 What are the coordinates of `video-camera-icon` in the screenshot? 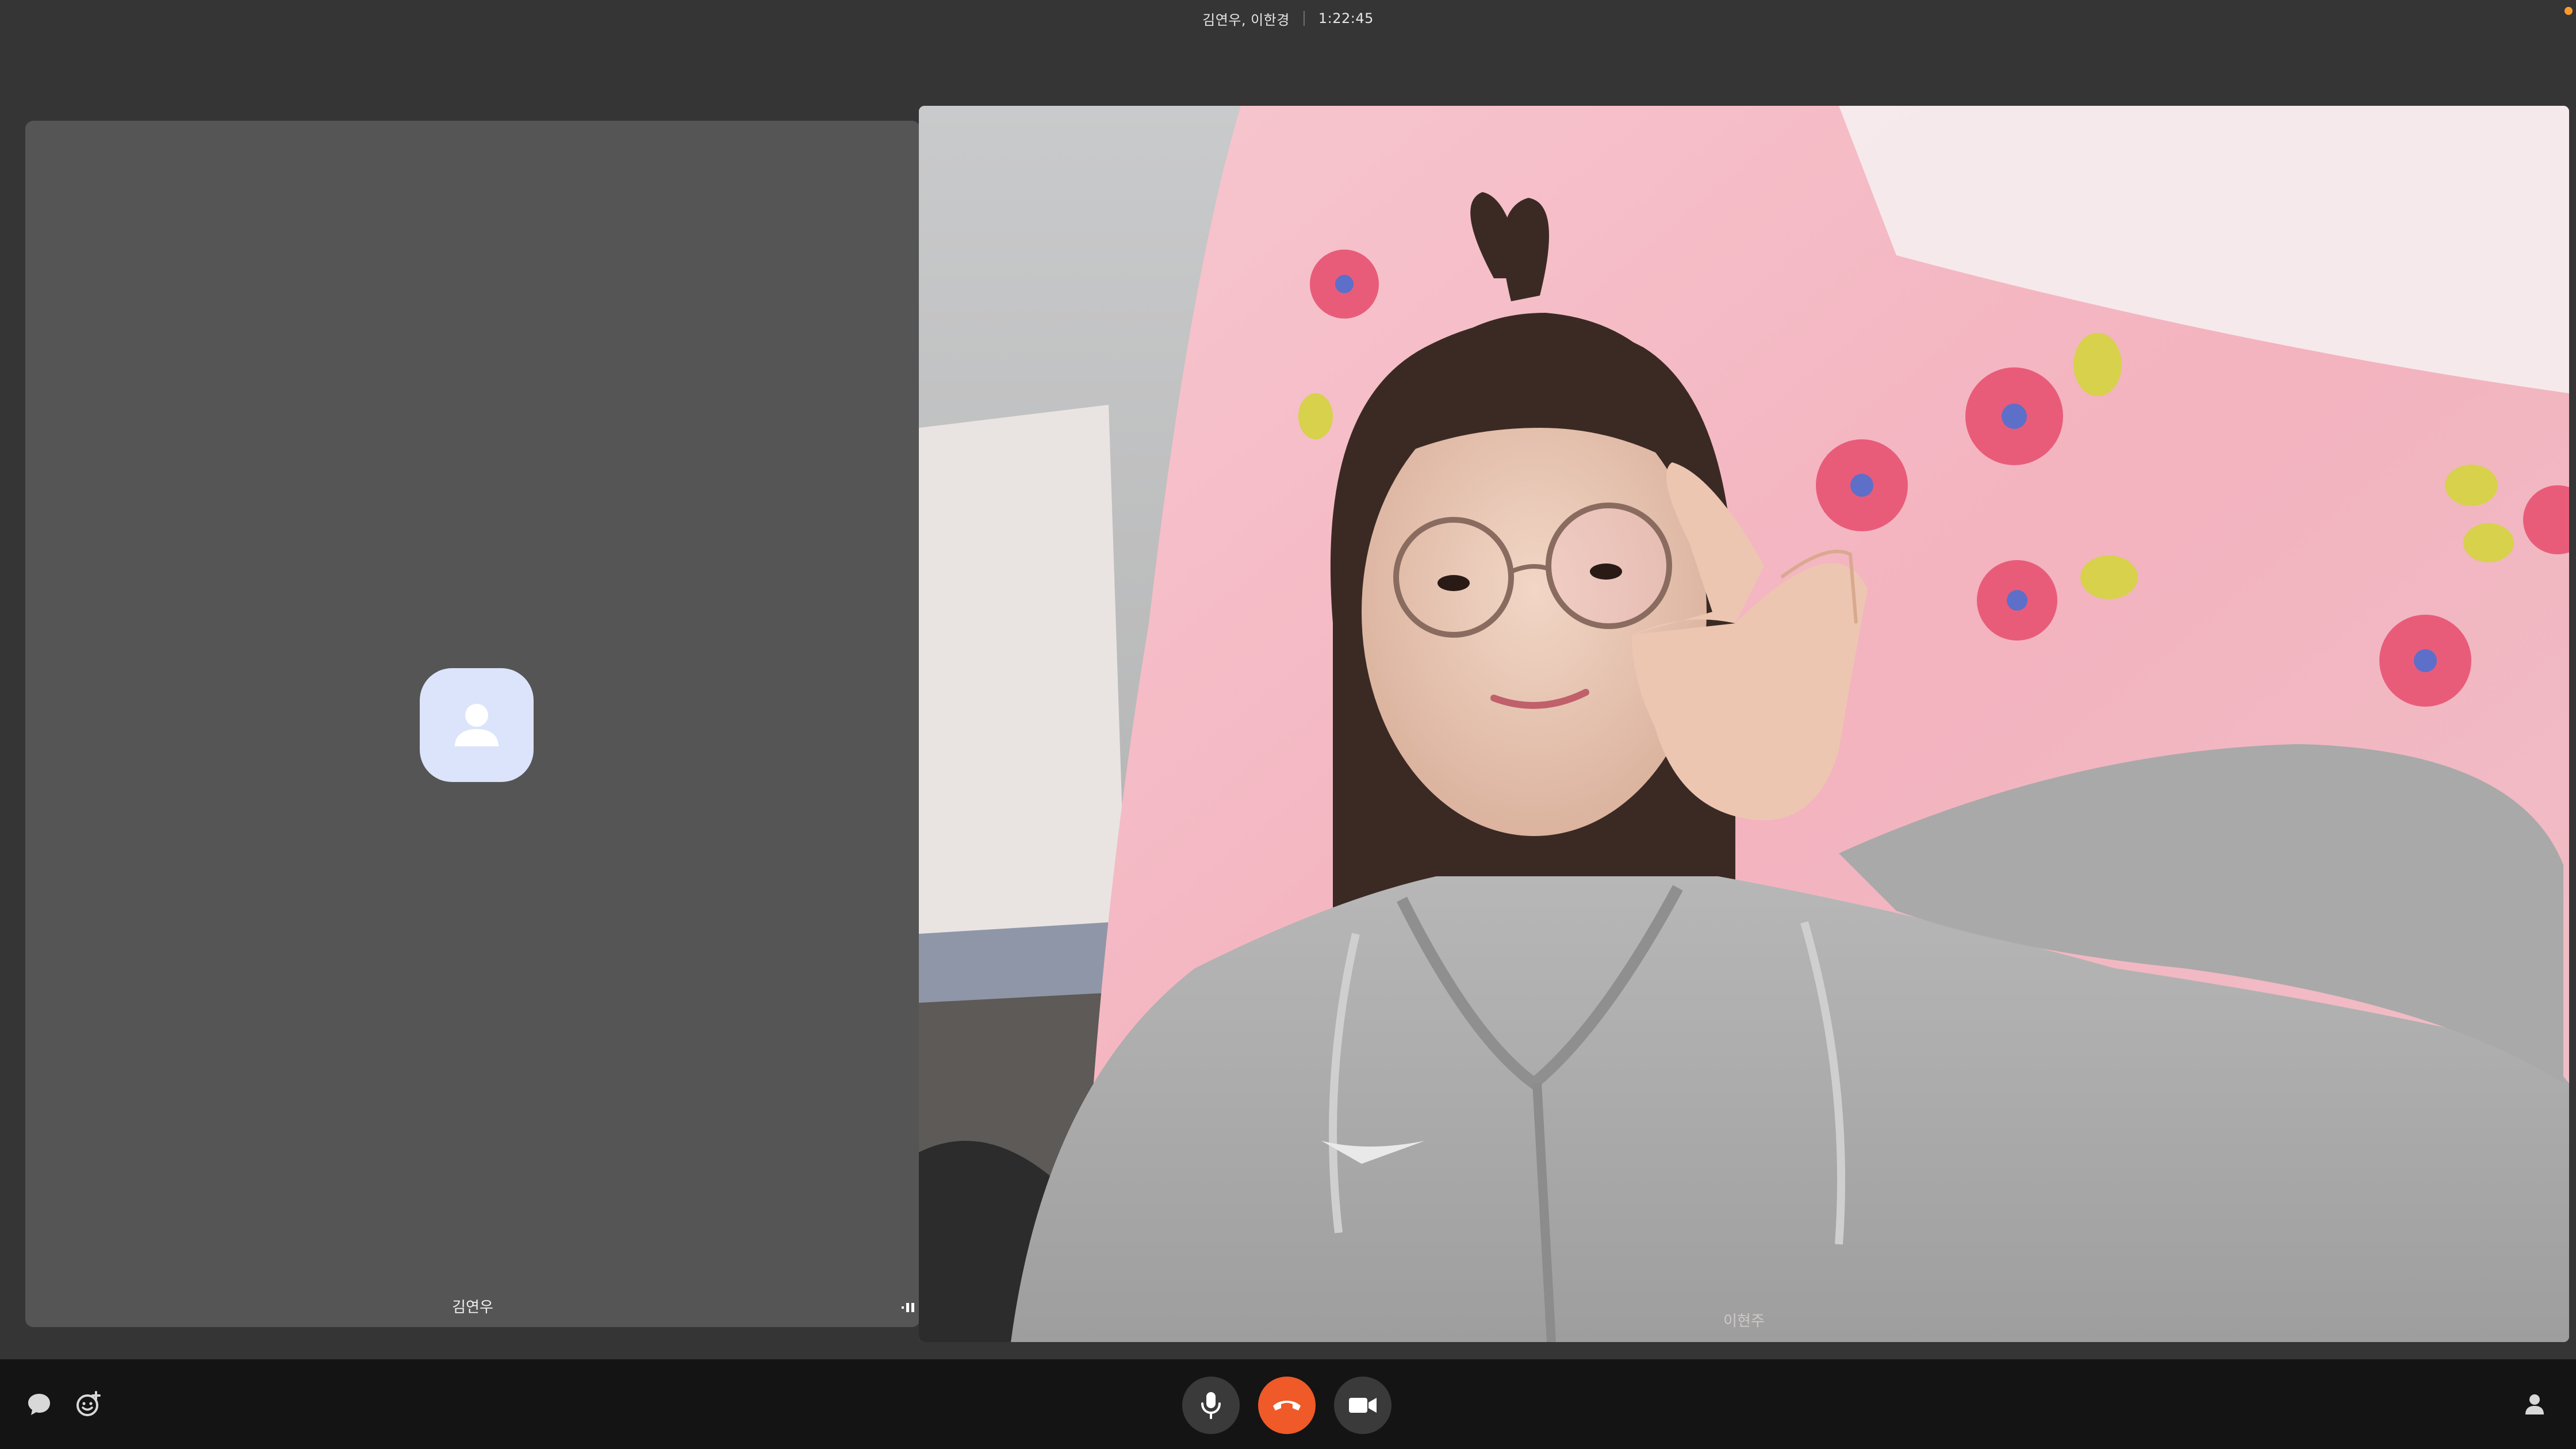 It's located at (1363, 1405).